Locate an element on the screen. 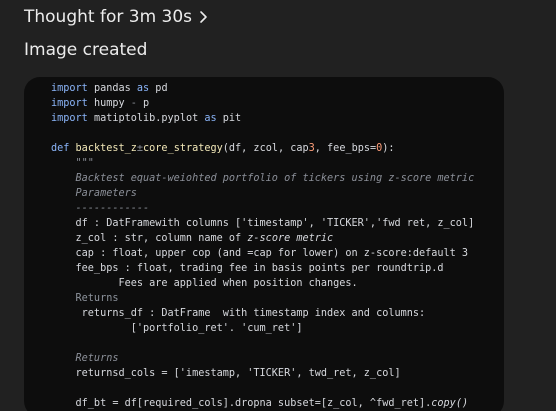 The height and width of the screenshot is (411, 556). code-line: Fees are applied when position changes. is located at coordinates (262, 283).